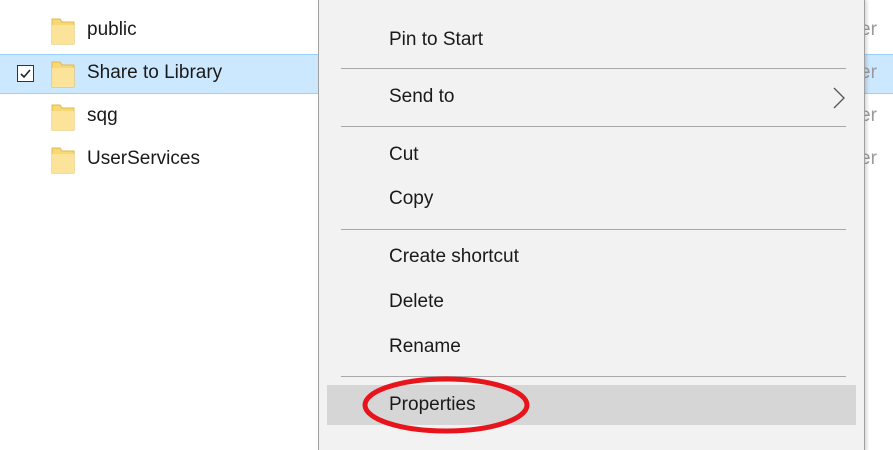 Image resolution: width=893 pixels, height=450 pixels. What do you see at coordinates (591, 405) in the screenshot?
I see `menu-item-properties: Properties` at bounding box center [591, 405].